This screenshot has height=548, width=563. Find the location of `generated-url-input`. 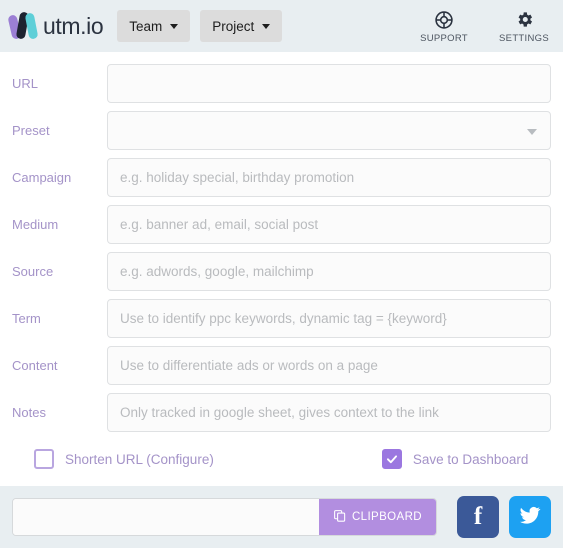

generated-url-input is located at coordinates (166, 517).